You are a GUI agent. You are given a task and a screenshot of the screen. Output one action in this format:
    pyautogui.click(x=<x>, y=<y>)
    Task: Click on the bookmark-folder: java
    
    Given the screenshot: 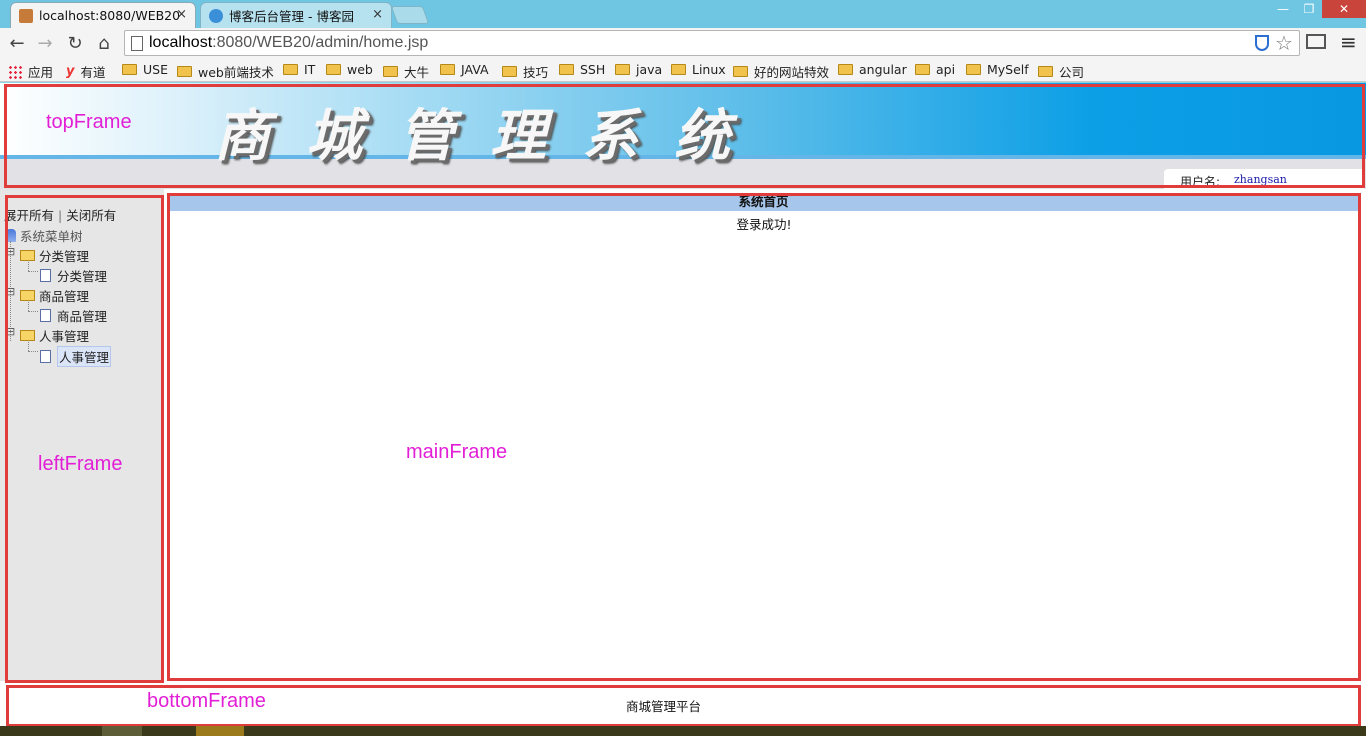 What is the action you would take?
    pyautogui.click(x=638, y=69)
    